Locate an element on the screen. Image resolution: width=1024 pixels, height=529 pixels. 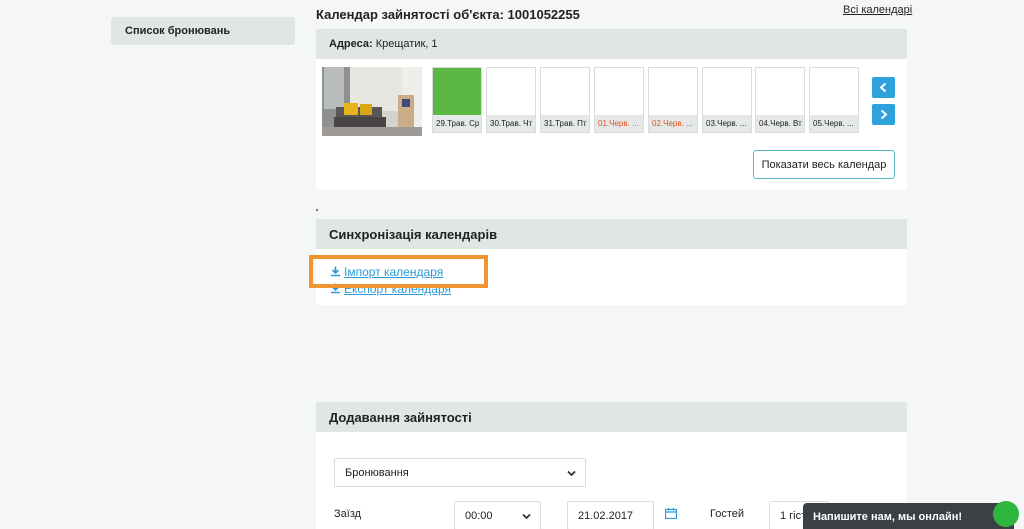
add-occupancy-title: Додавання зайнятості is located at coordinates (400, 417).